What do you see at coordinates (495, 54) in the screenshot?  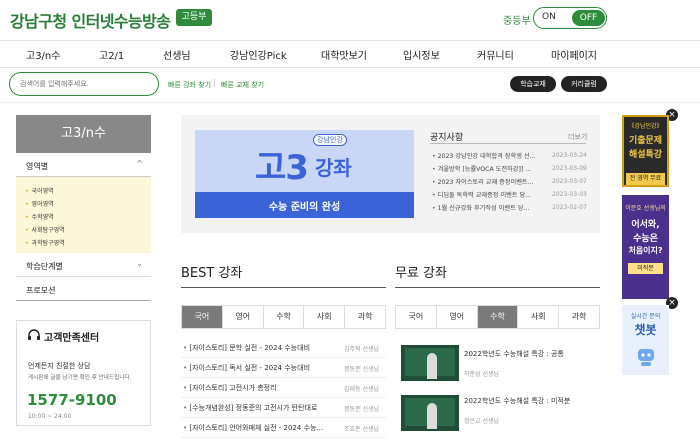 I see `nav-item-community: 커뮤니티` at bounding box center [495, 54].